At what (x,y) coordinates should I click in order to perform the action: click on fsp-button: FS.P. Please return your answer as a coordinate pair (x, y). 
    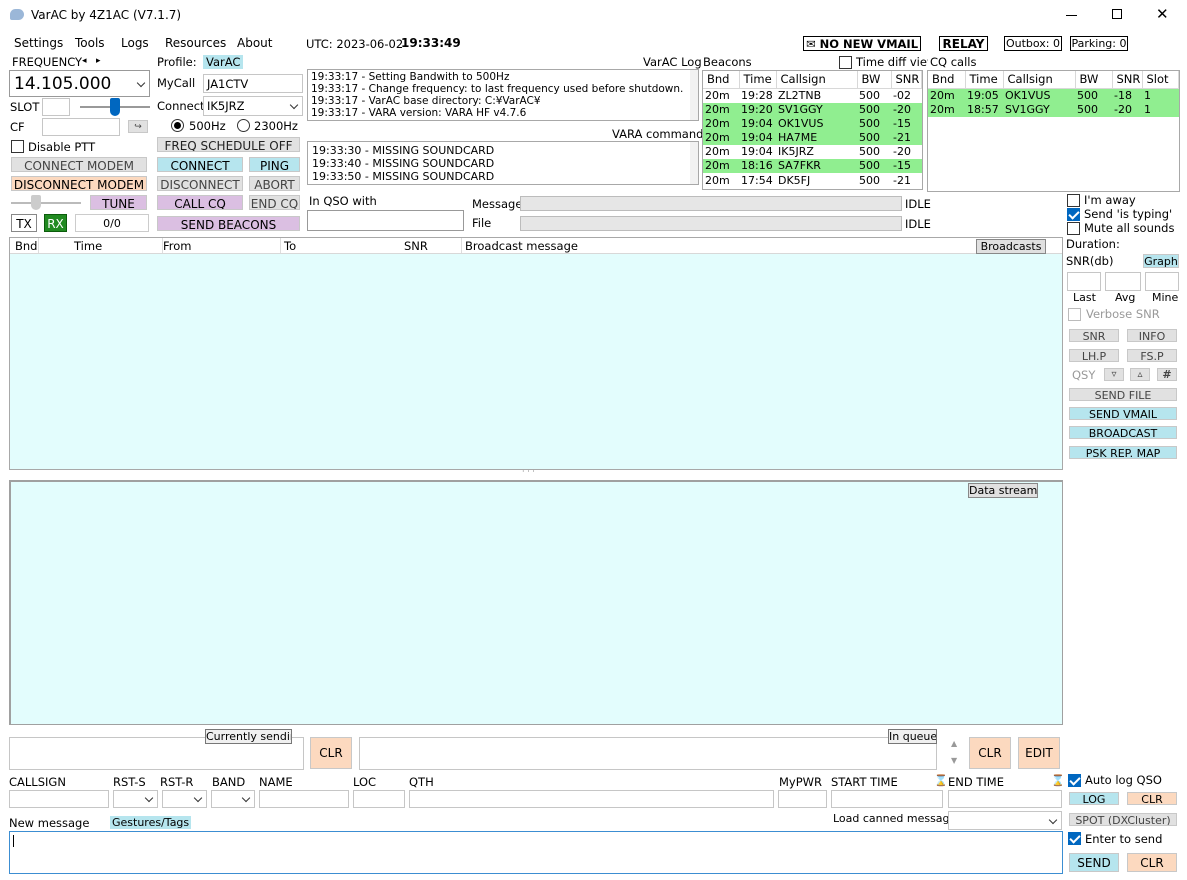
    Looking at the image, I should click on (1152, 355).